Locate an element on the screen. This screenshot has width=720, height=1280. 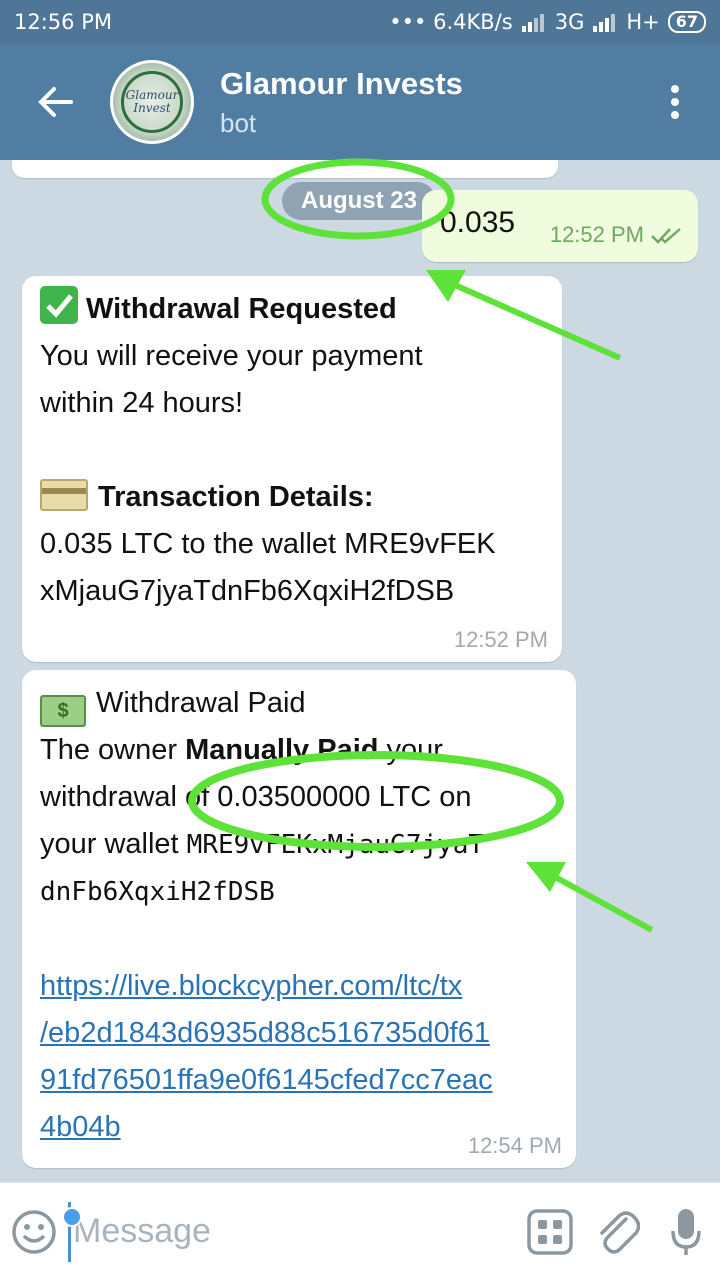
mic-icon is located at coordinates (686, 1231).